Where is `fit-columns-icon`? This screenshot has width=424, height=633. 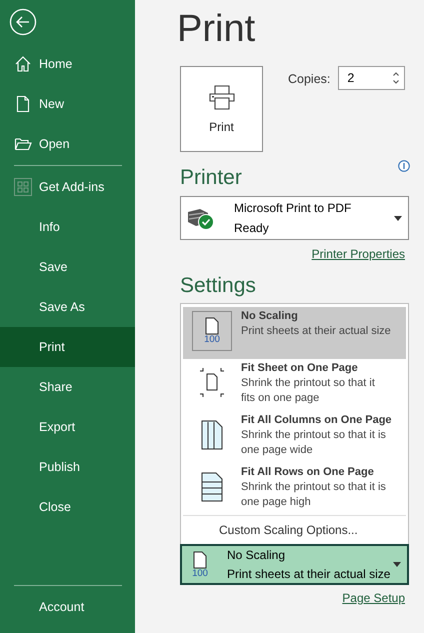 fit-columns-icon is located at coordinates (212, 435).